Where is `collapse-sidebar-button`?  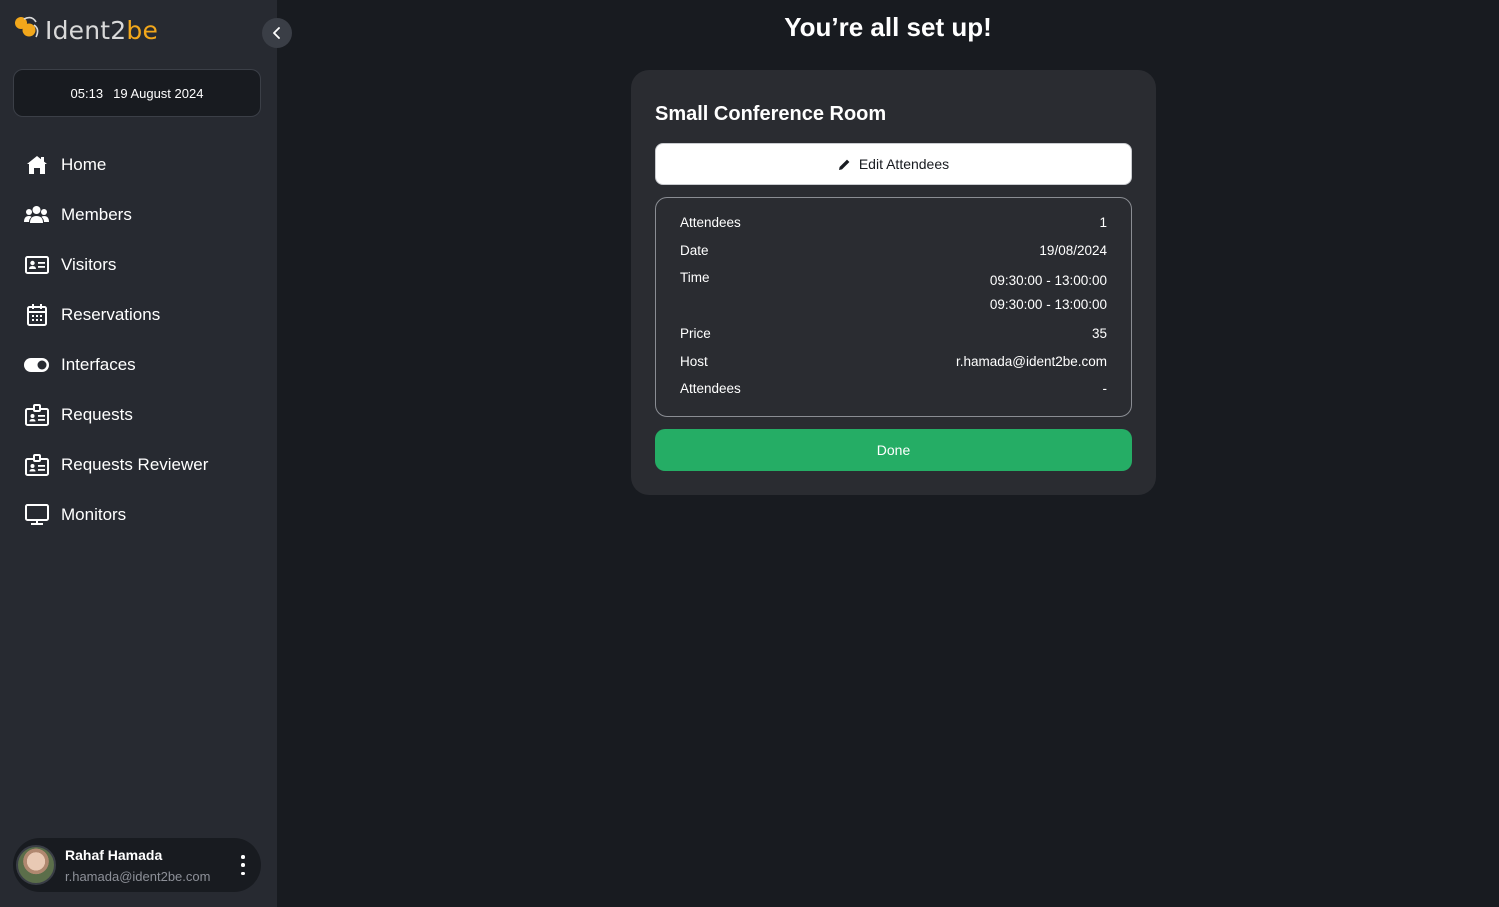 collapse-sidebar-button is located at coordinates (277, 33).